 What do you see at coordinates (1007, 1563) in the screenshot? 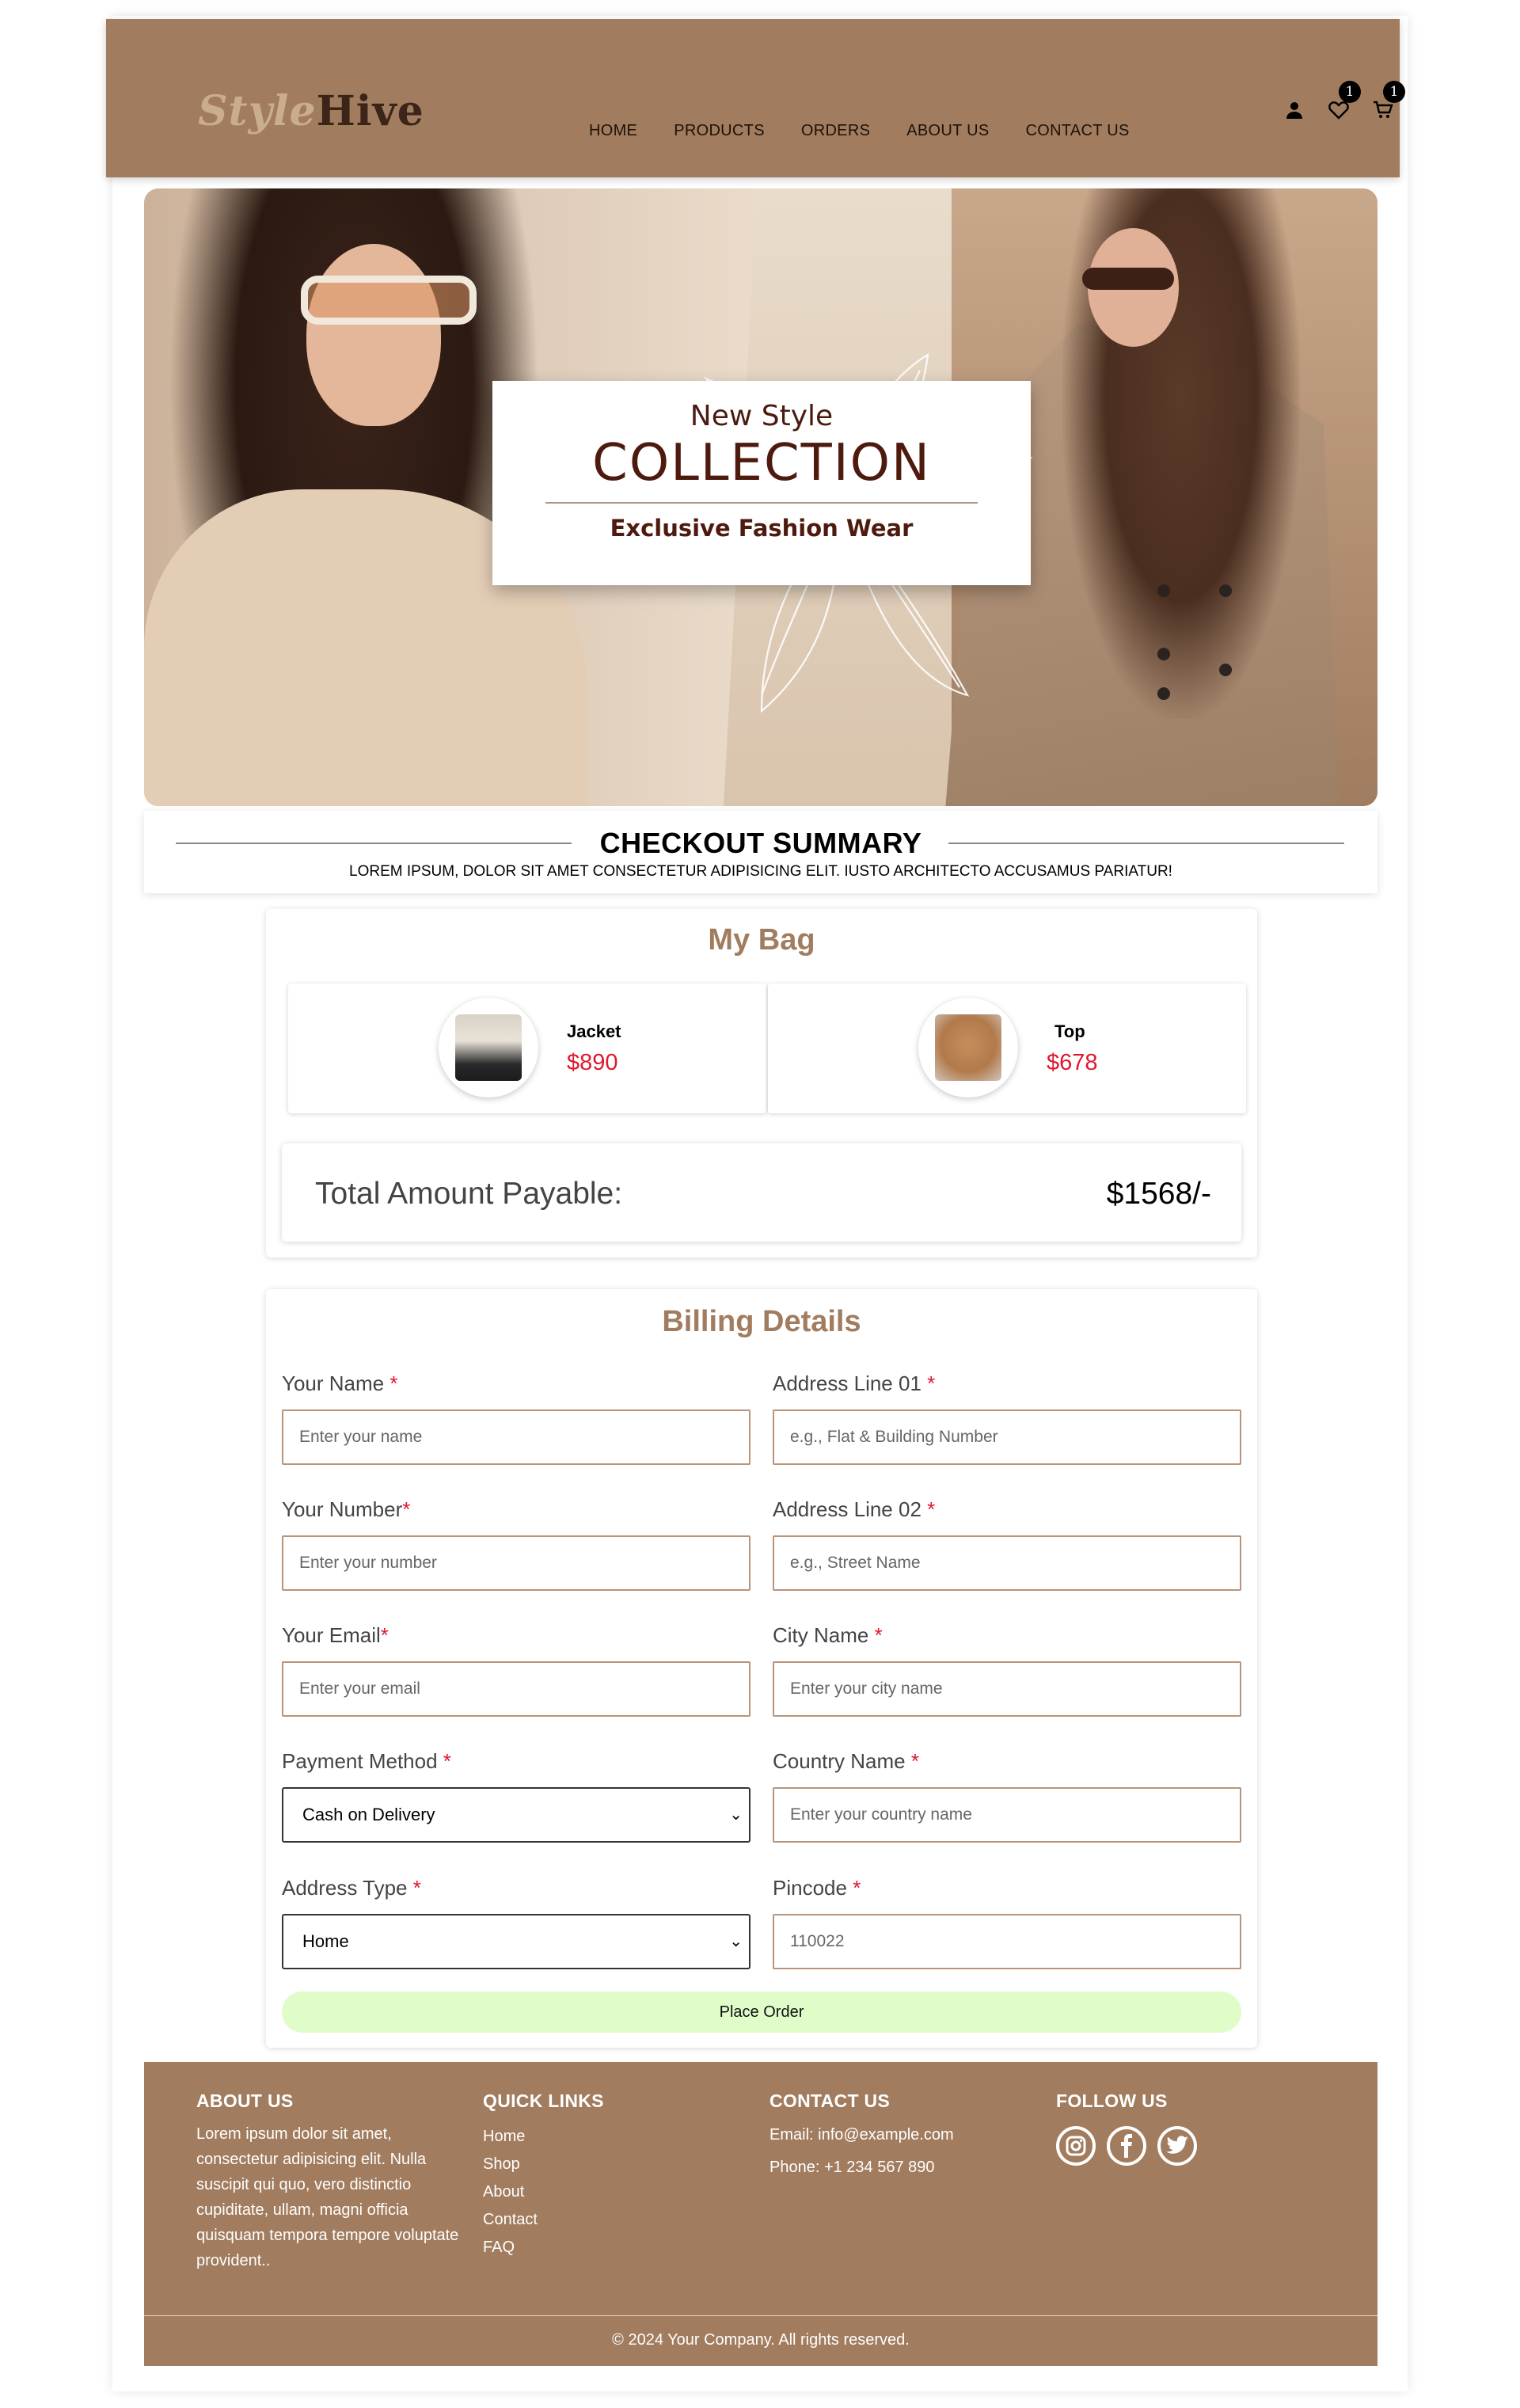
I see `address-line-2-field` at bounding box center [1007, 1563].